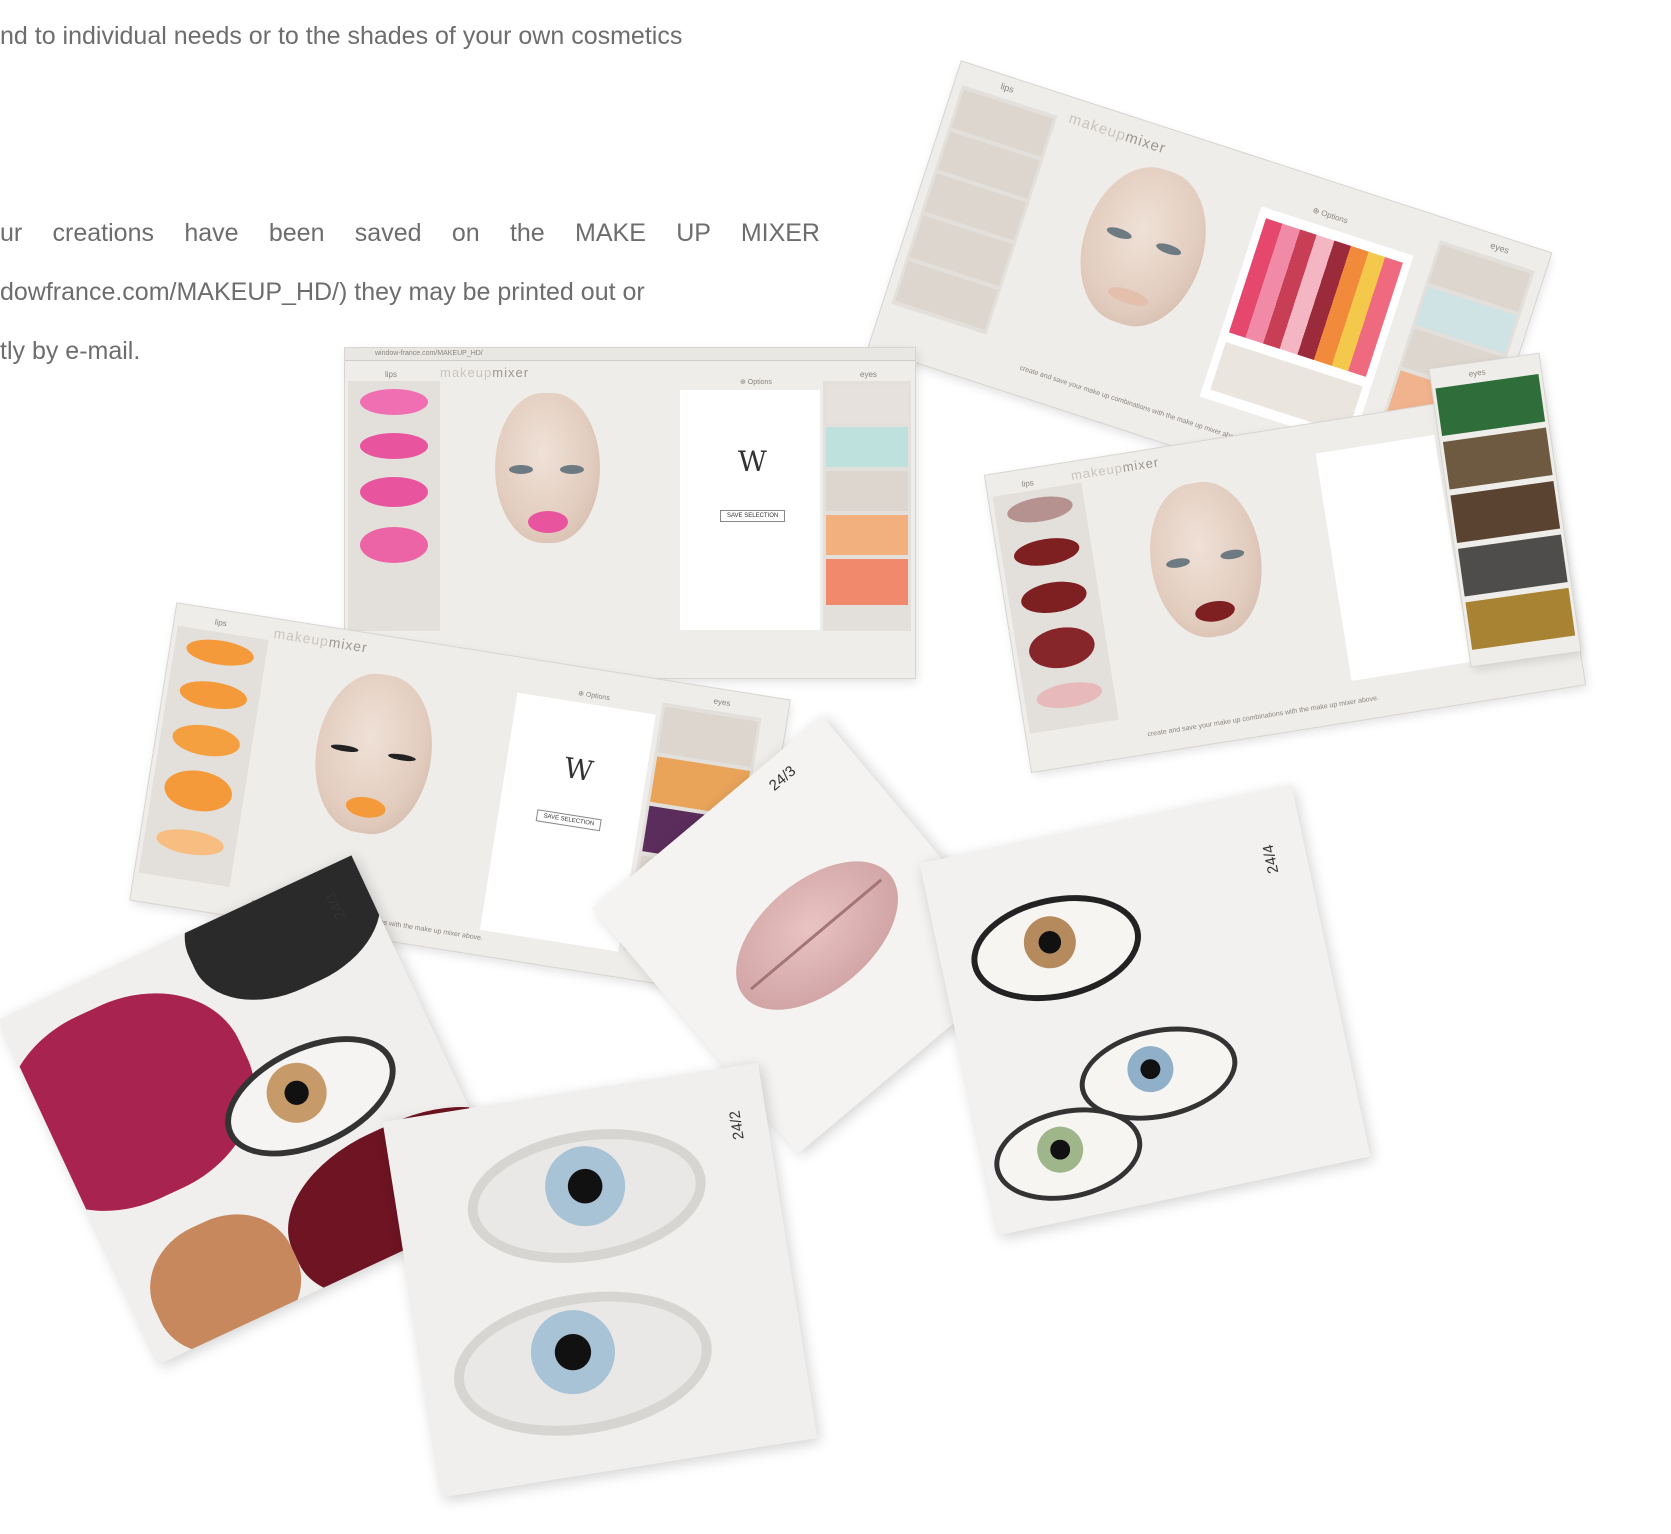 This screenshot has width=1671, height=1534. Describe the element at coordinates (737, 1125) in the screenshot. I see `photo-number-2: 24/2` at that location.